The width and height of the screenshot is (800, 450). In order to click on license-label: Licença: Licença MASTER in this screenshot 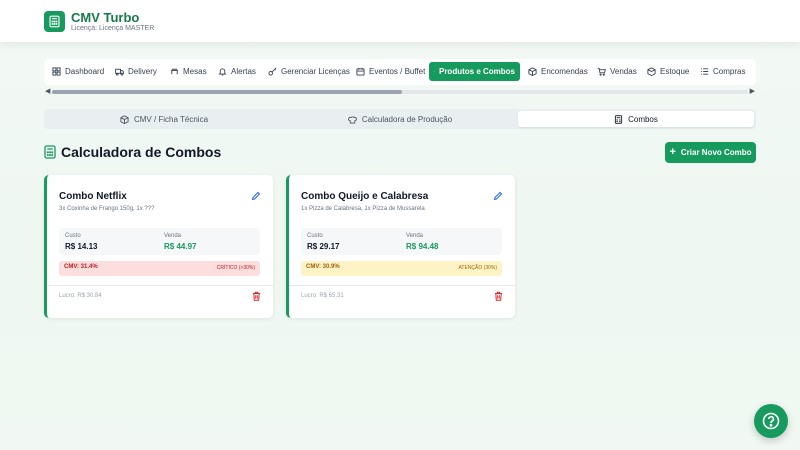, I will do `click(113, 28)`.